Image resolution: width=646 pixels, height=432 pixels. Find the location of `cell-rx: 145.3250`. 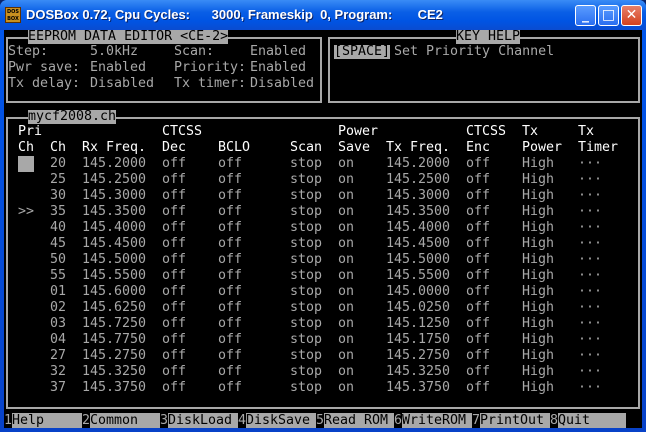

cell-rx: 145.3250 is located at coordinates (114, 372).